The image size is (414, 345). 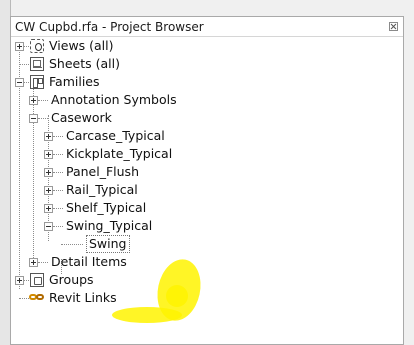 I want to click on tree-item-kickplate-typical: Kickplate_Typical, so click(x=121, y=154).